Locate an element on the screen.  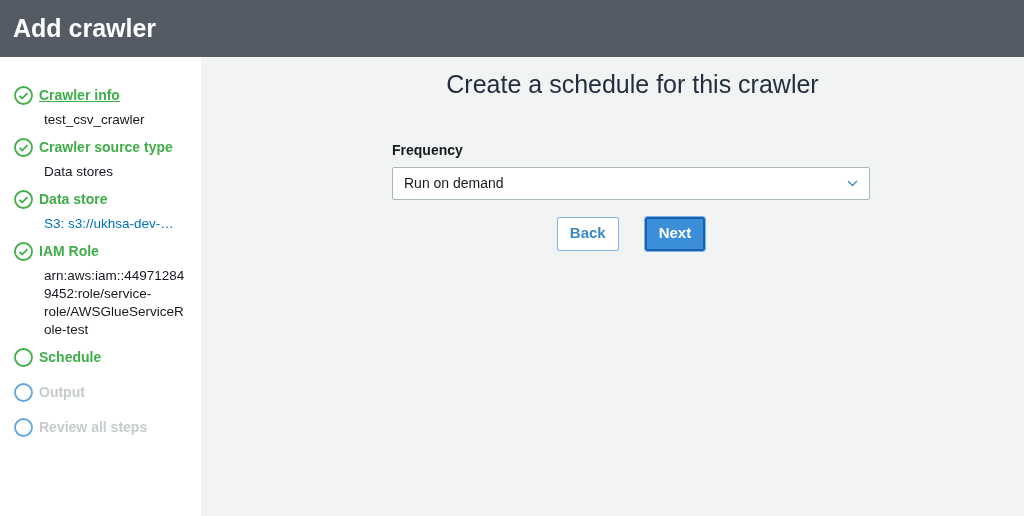
step-link: Crawler source type is located at coordinates (106, 147).